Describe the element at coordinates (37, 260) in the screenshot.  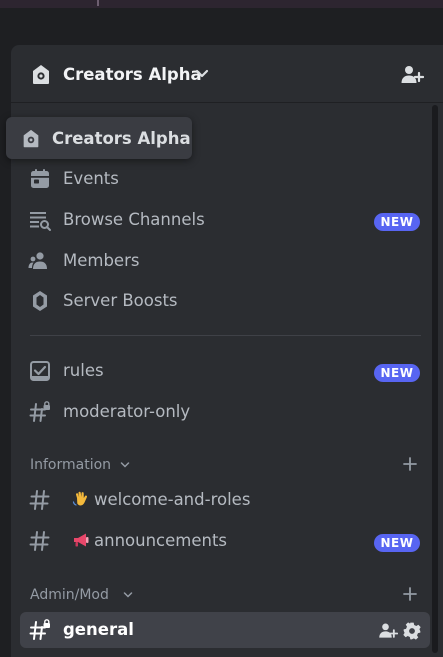
I see `members-icon` at that location.